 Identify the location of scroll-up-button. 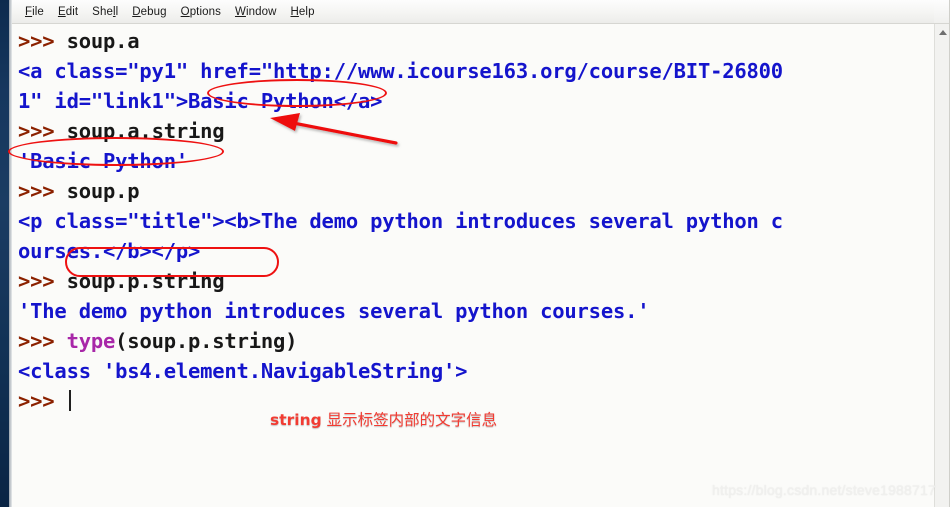
(942, 32).